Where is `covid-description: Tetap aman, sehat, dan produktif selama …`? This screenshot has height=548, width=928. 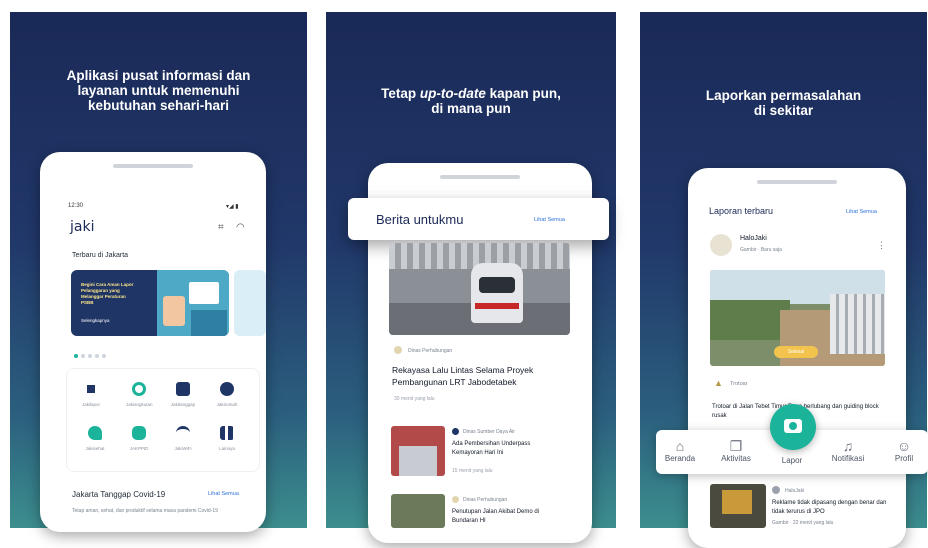 covid-description: Tetap aman, sehat, dan produktif selama … is located at coordinates (145, 511).